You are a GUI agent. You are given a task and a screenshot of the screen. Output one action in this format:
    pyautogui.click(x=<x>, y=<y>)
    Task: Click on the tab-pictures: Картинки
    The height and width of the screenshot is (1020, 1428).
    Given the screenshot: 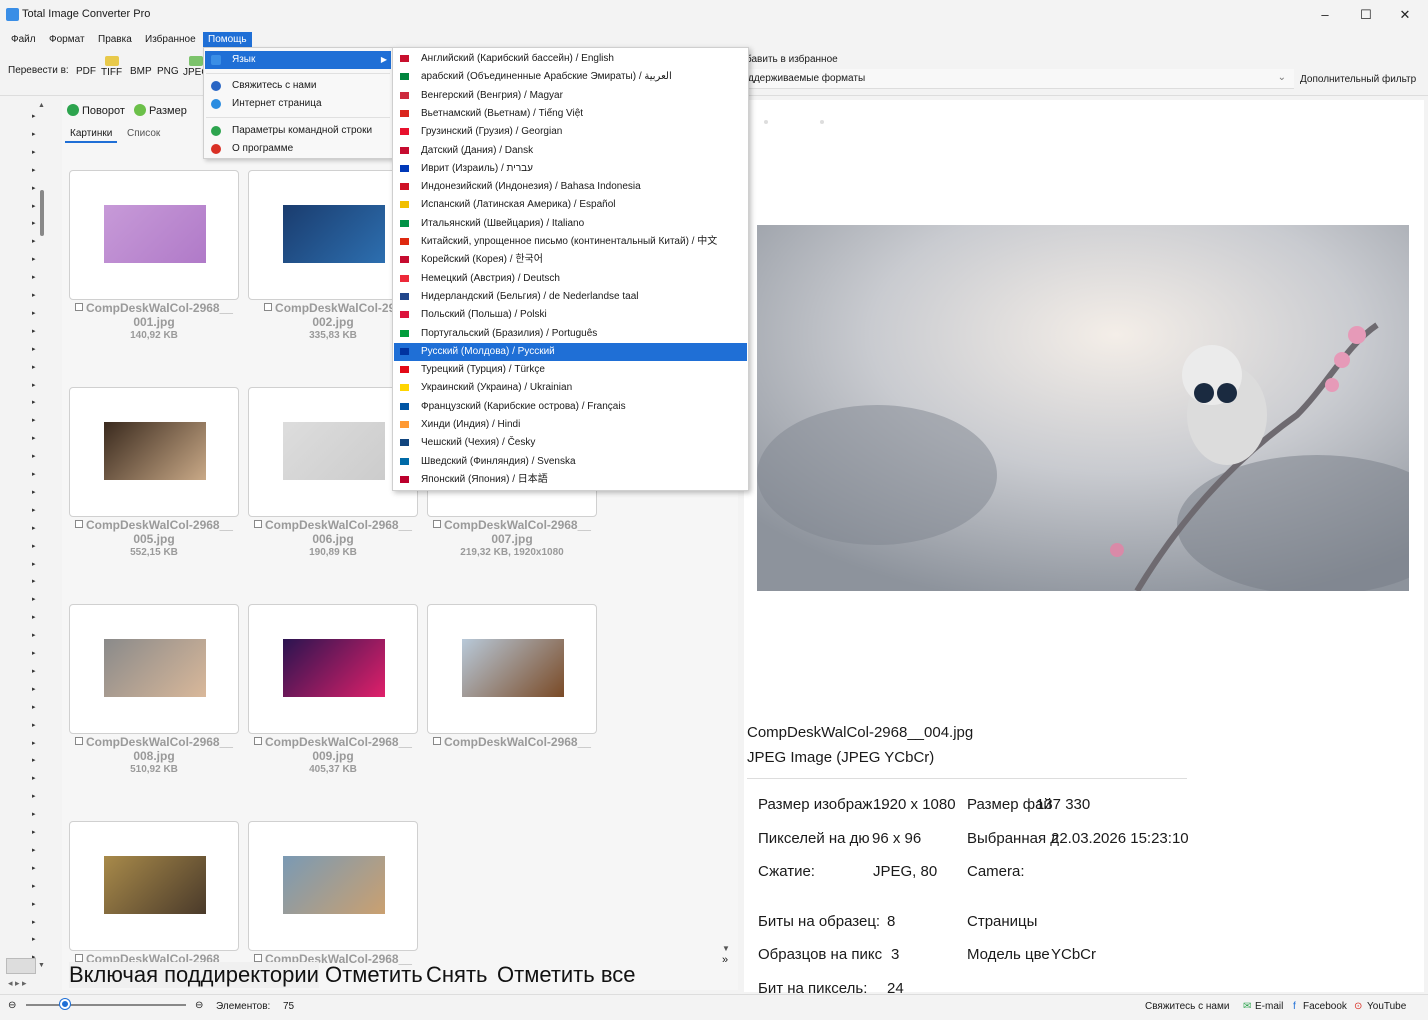 What is the action you would take?
    pyautogui.click(x=91, y=134)
    